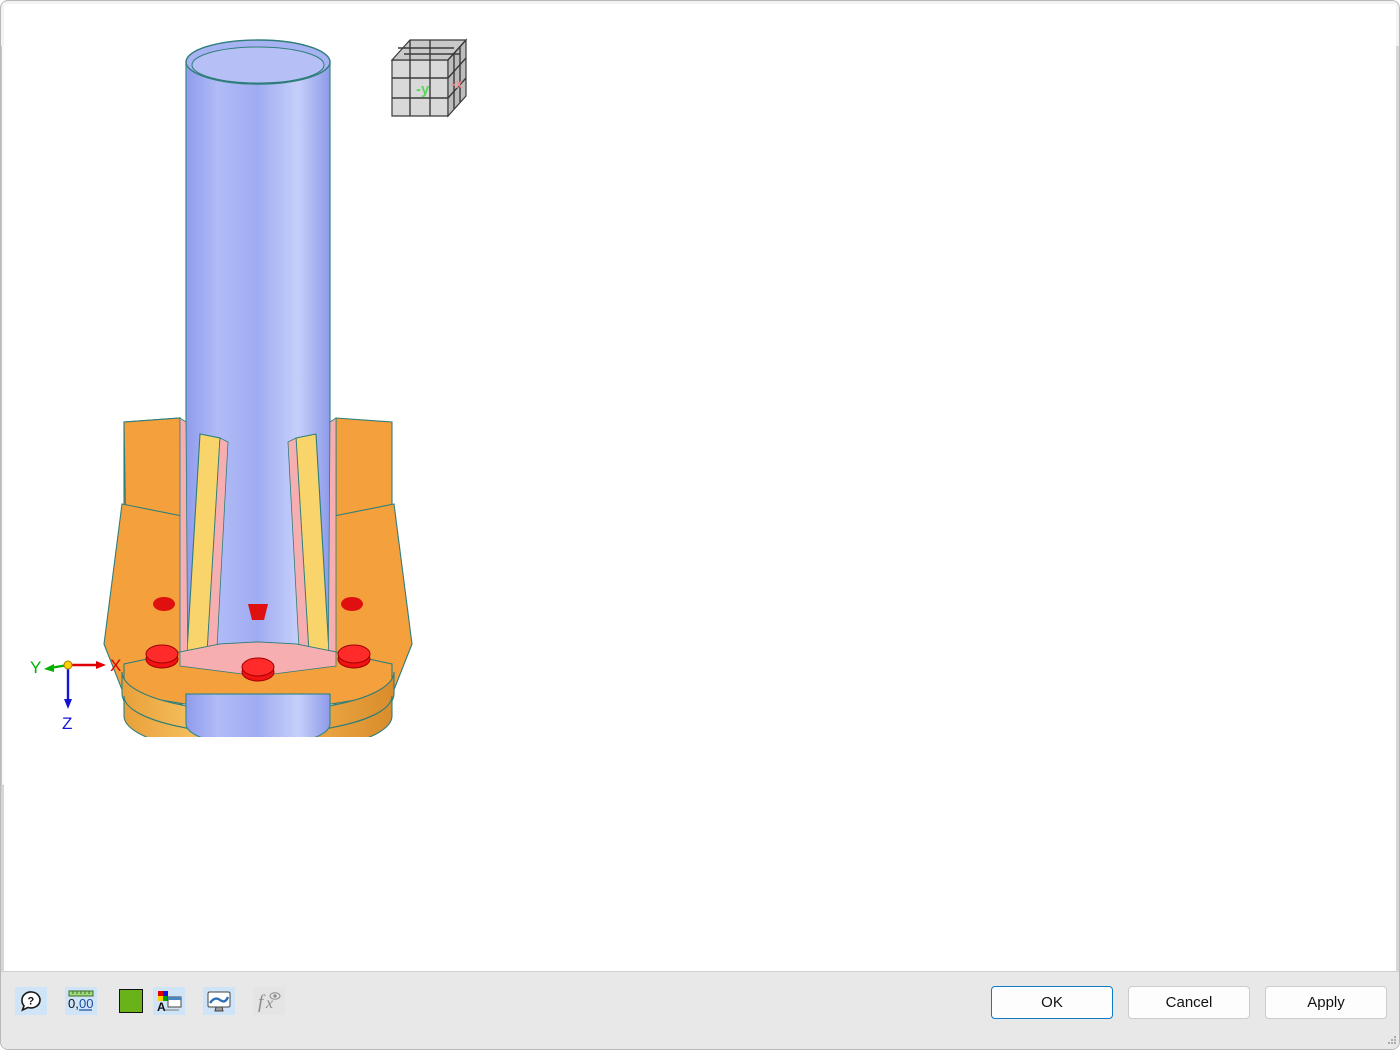 Image resolution: width=1400 pixels, height=1050 pixels. Describe the element at coordinates (1189, 1002) in the screenshot. I see `cancel-button: Cancel` at that location.